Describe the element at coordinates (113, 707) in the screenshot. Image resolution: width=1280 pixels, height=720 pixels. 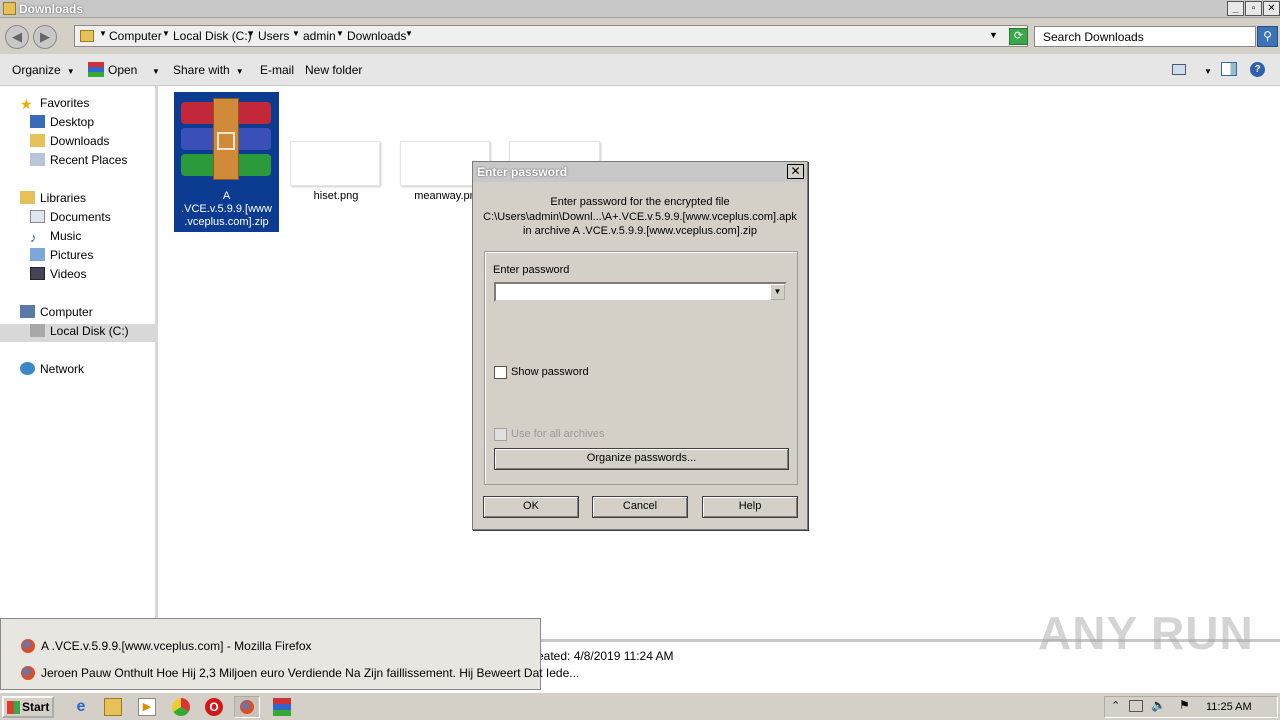
I see `explorer-icon` at that location.